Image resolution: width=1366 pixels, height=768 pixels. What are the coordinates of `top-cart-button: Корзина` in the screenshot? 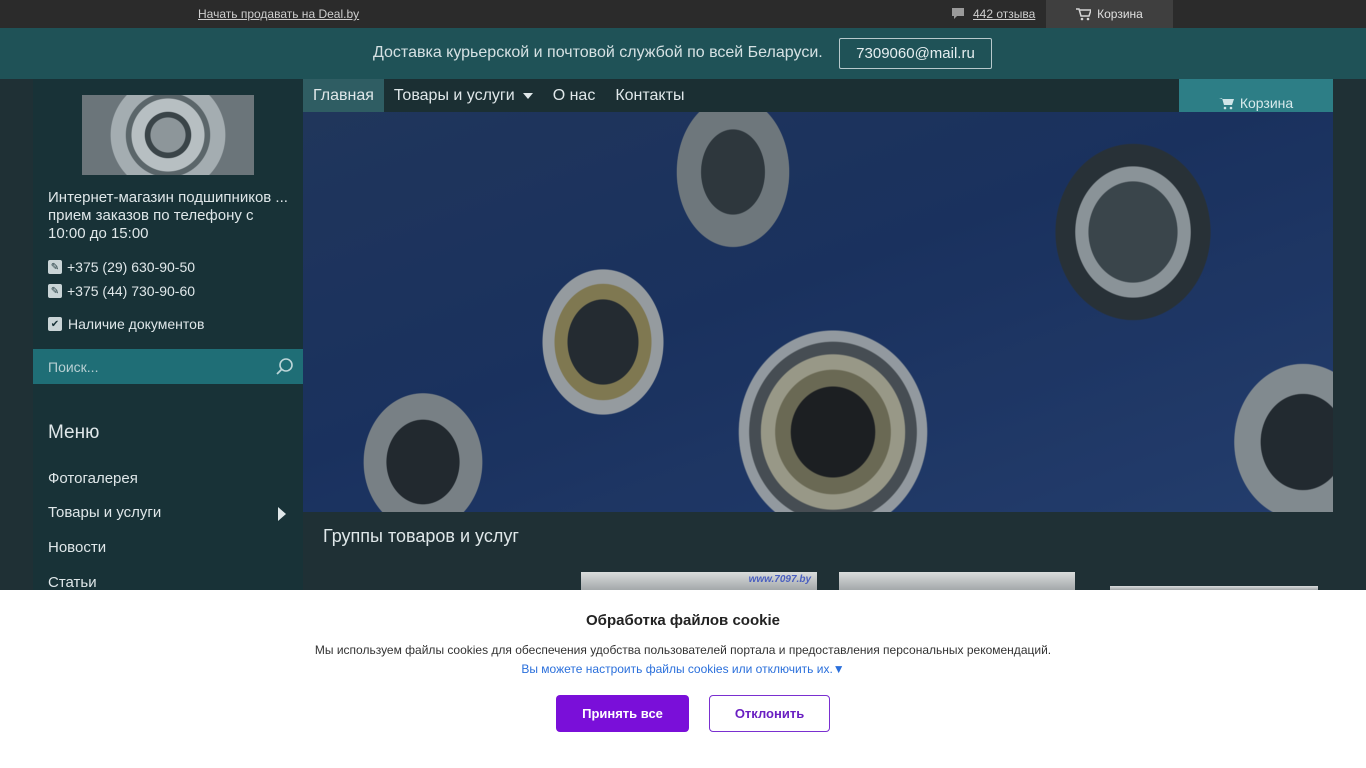 It's located at (1109, 14).